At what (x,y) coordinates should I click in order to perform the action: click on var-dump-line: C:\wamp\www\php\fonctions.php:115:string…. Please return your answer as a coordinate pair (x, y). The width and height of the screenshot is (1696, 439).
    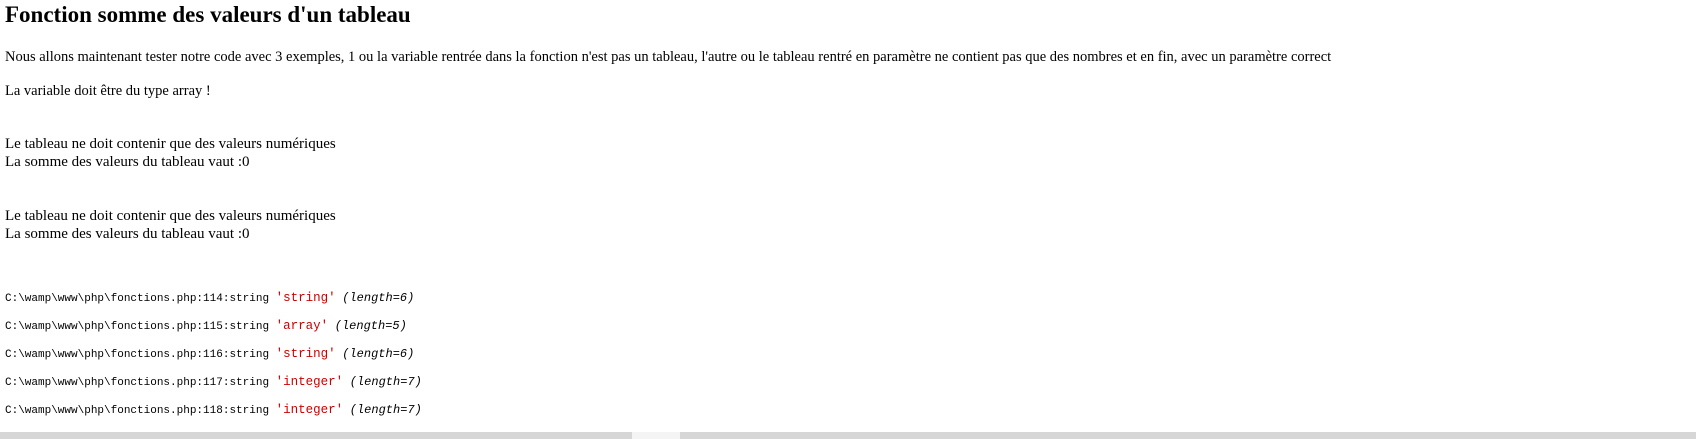
    Looking at the image, I should click on (206, 326).